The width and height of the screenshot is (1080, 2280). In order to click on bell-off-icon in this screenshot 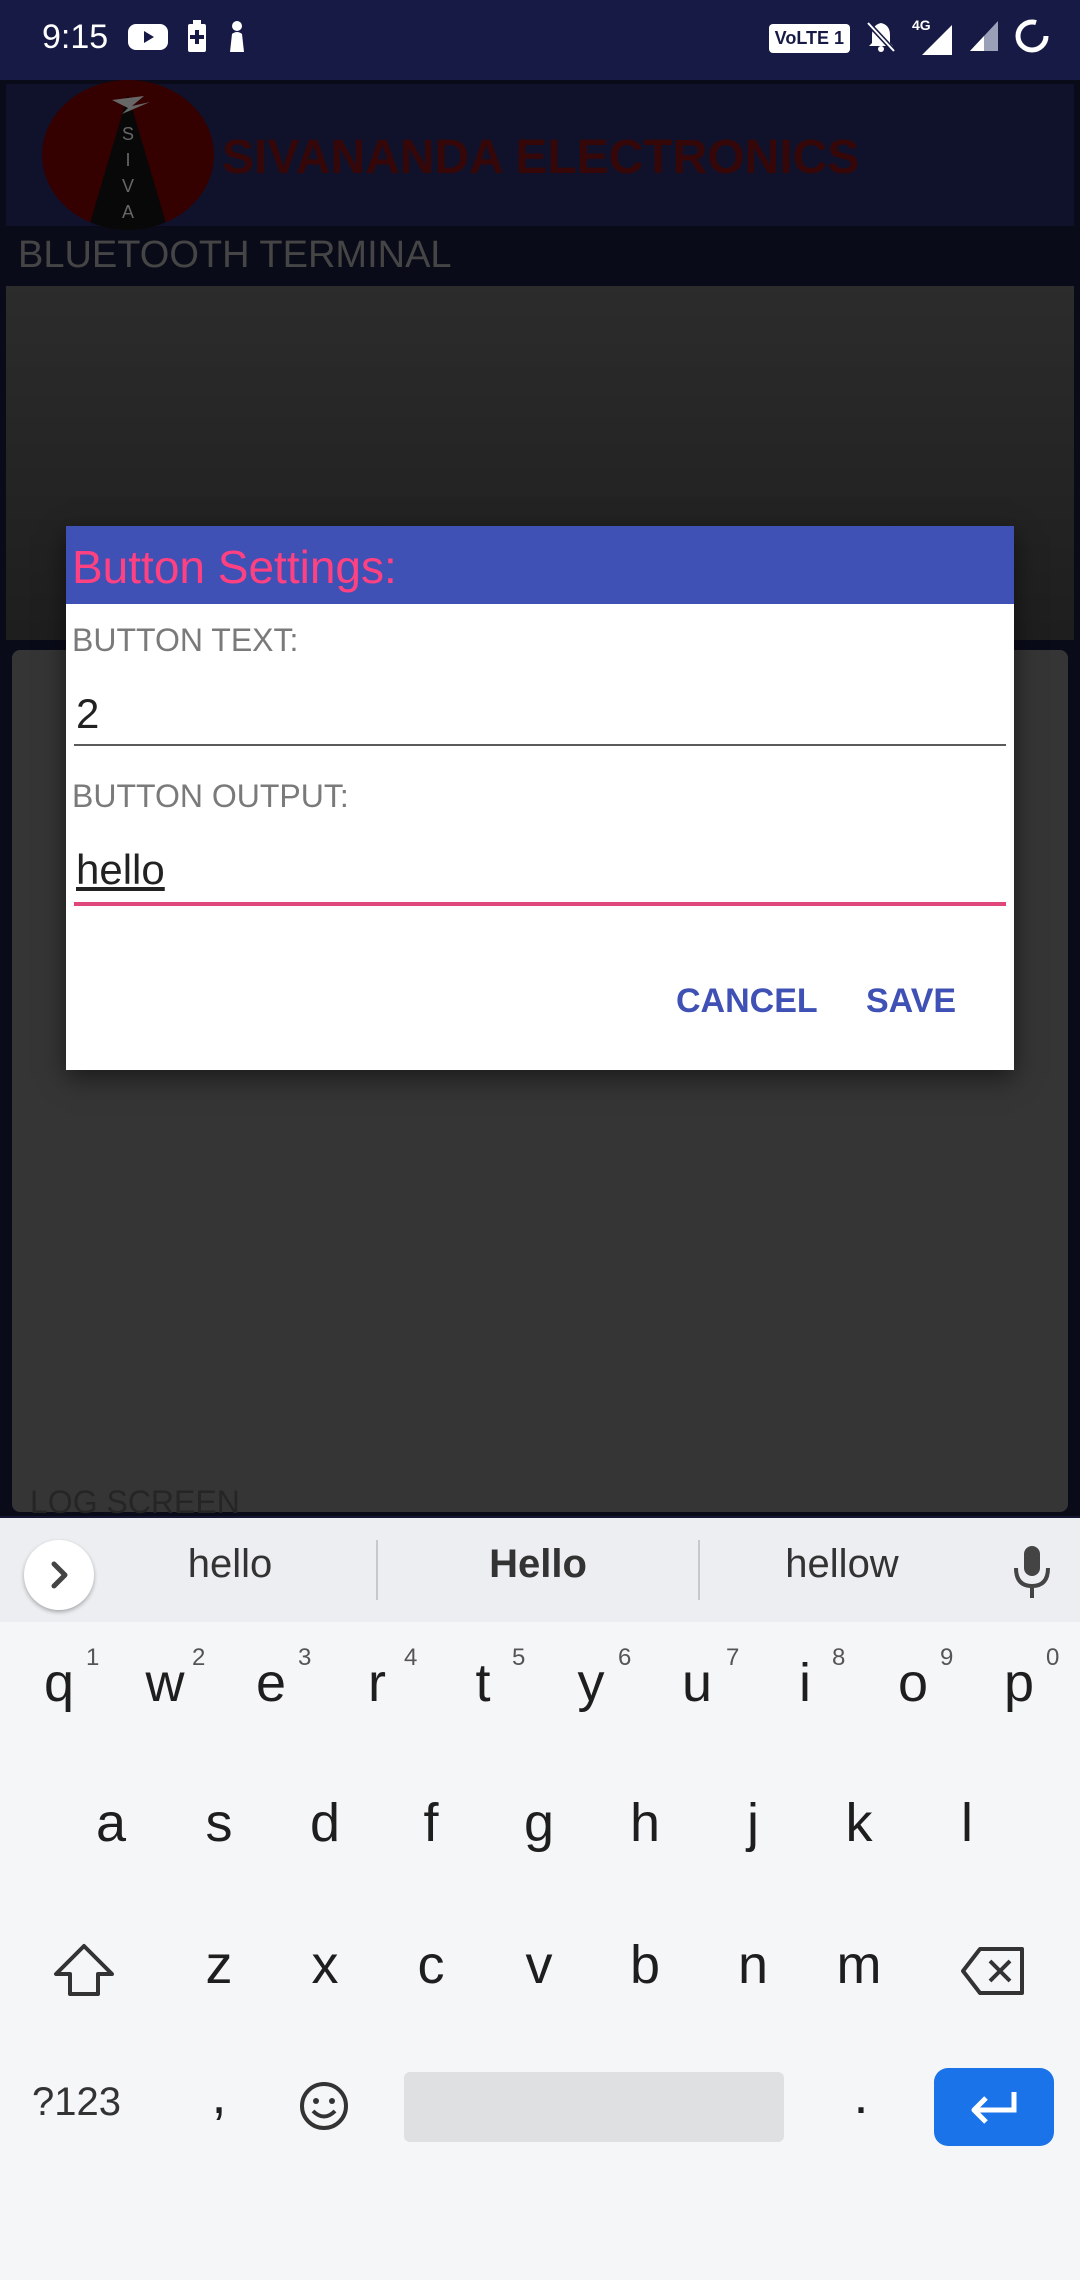, I will do `click(881, 38)`.